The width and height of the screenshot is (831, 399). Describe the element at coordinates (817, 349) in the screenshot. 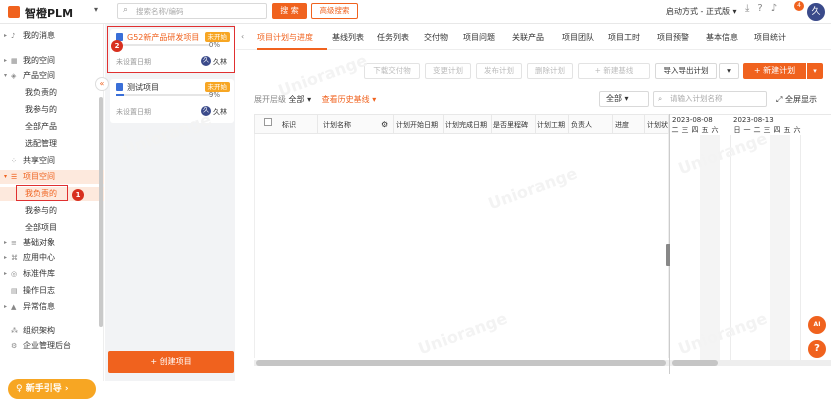

I see `help-button: ?` at that location.